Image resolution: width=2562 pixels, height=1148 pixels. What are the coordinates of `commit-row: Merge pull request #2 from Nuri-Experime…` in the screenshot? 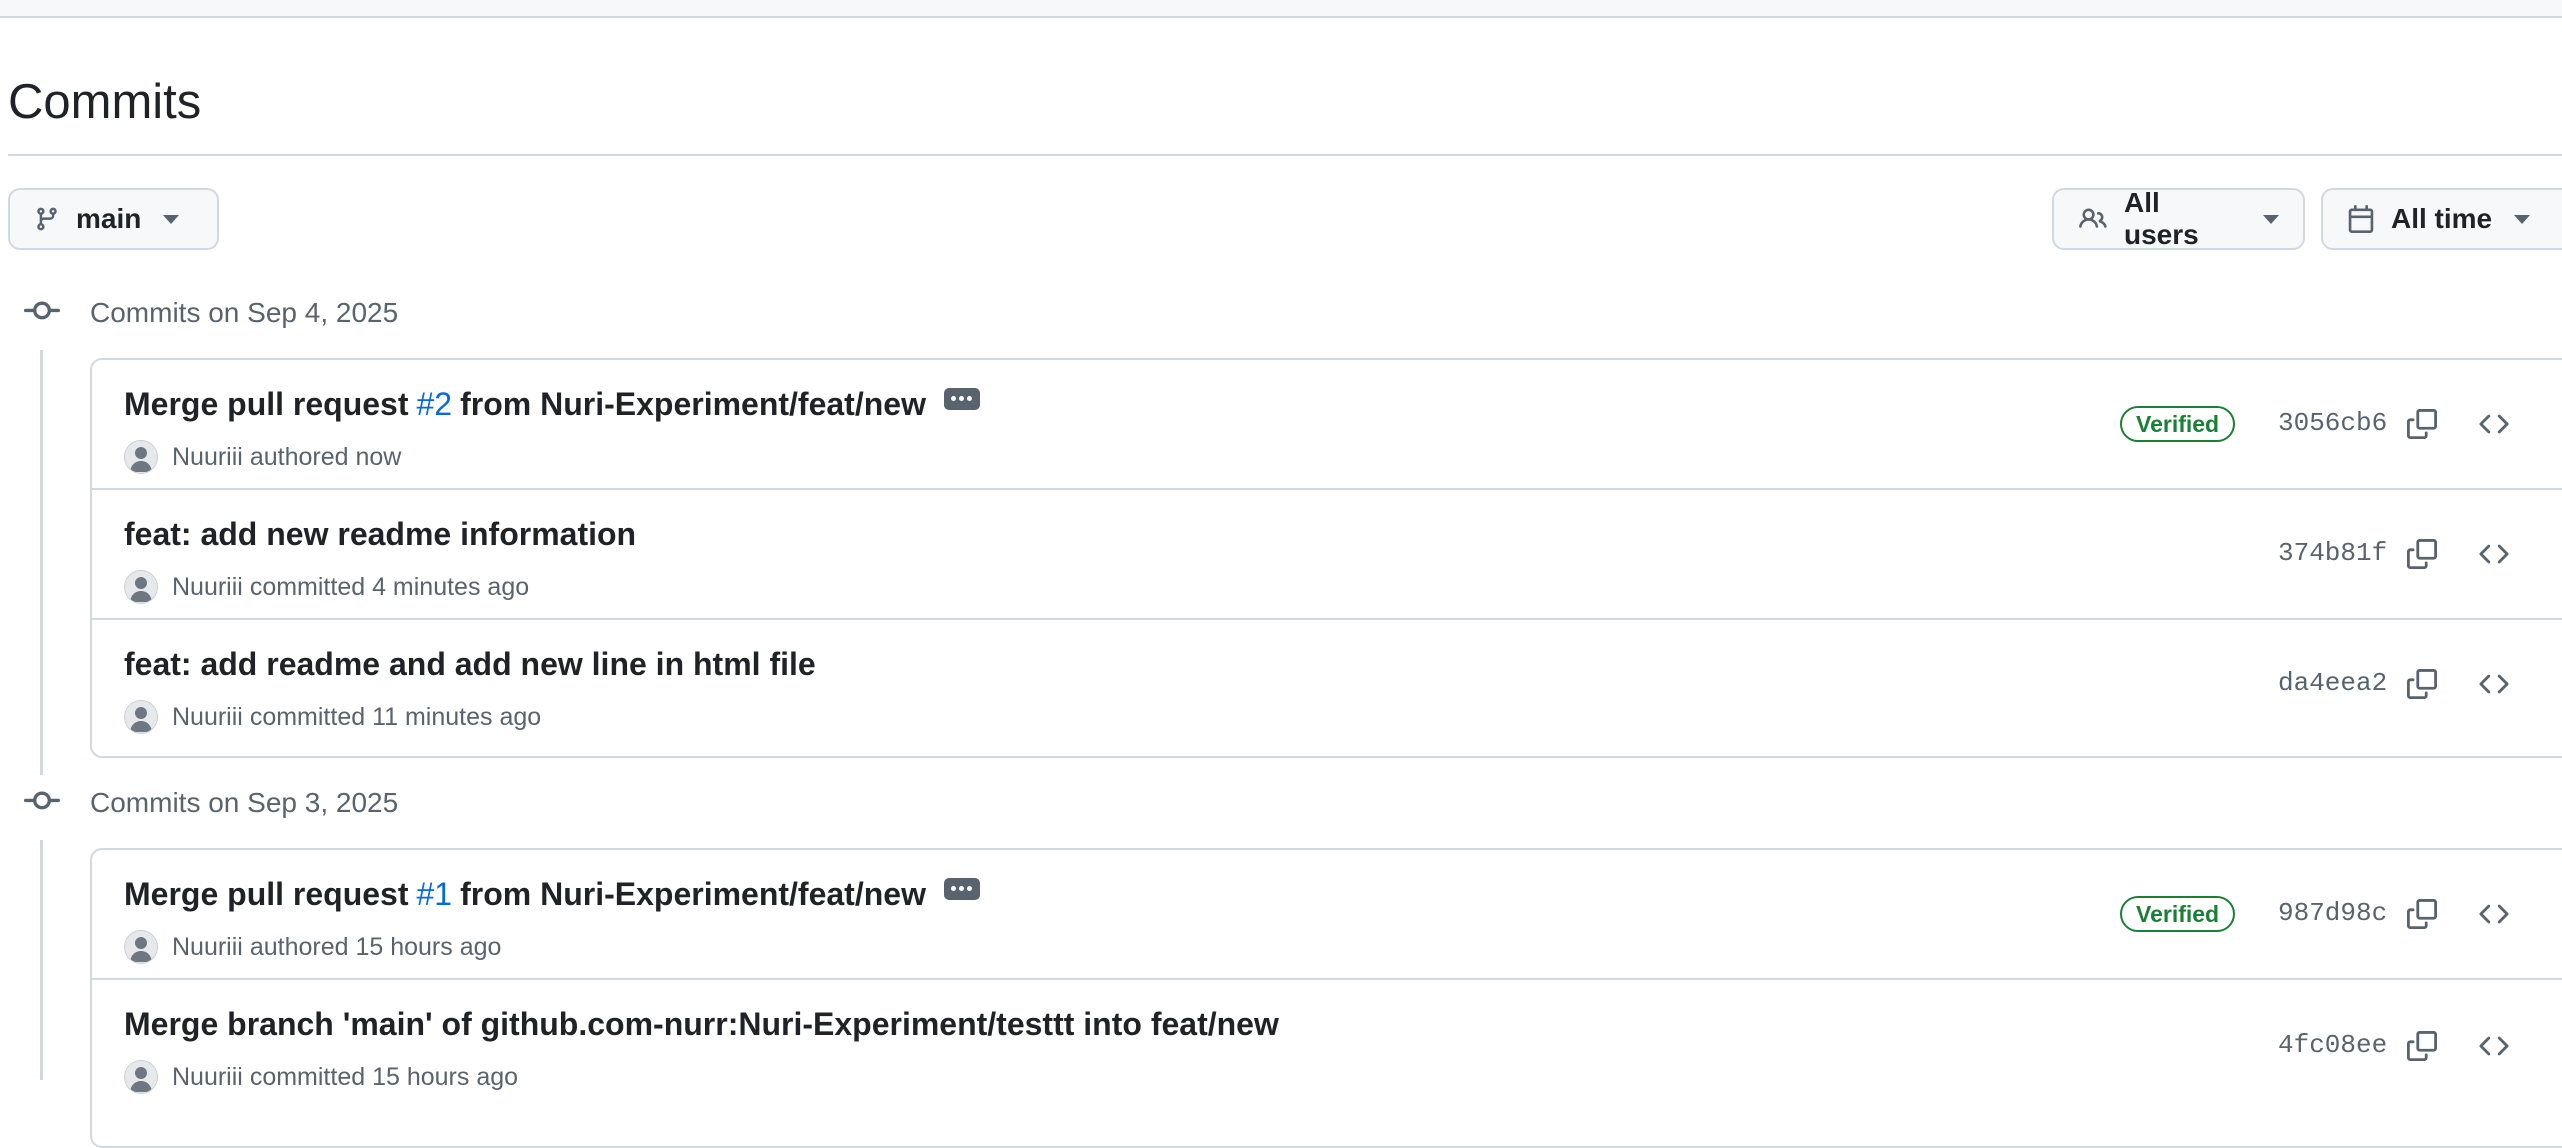 It's located at (1327, 425).